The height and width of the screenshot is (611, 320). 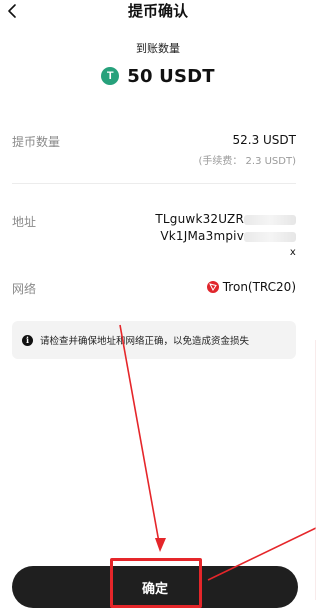 What do you see at coordinates (157, 11) in the screenshot?
I see `page-title: 提币确认` at bounding box center [157, 11].